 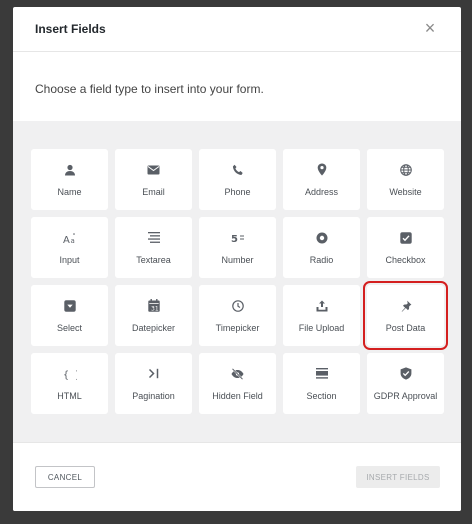 I want to click on user-icon, so click(x=70, y=170).